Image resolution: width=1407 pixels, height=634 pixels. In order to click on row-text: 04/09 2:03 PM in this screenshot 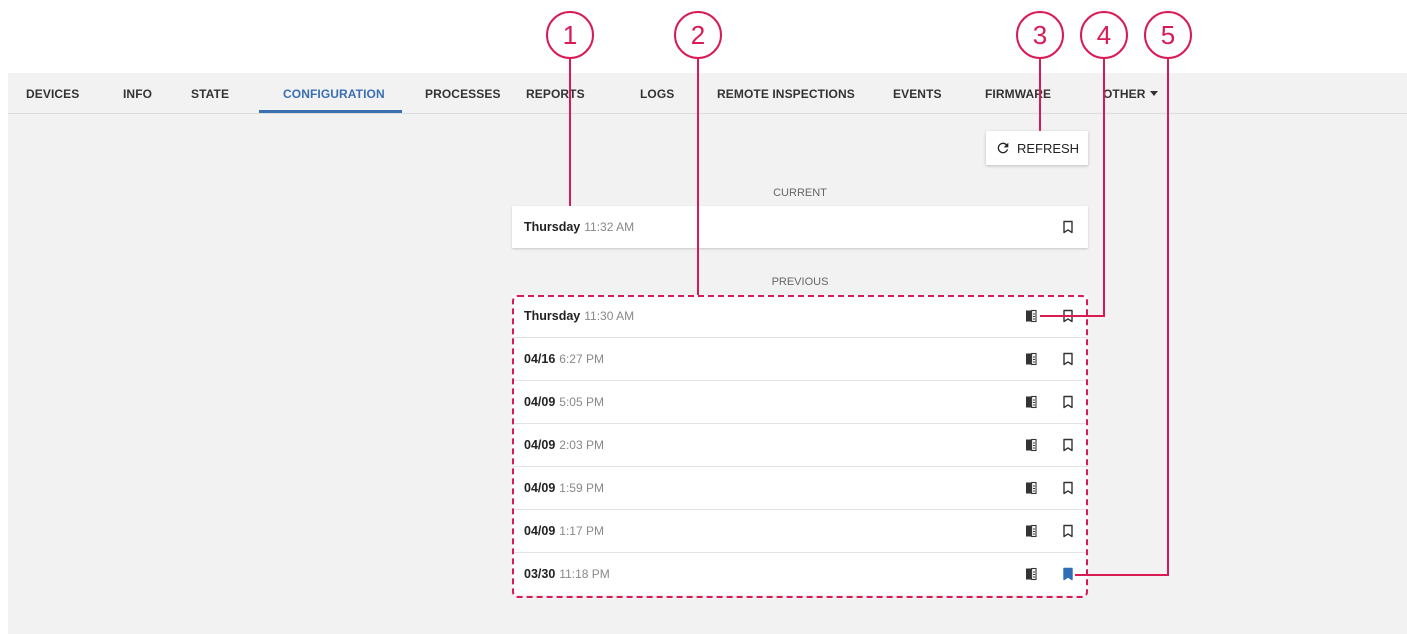, I will do `click(564, 445)`.